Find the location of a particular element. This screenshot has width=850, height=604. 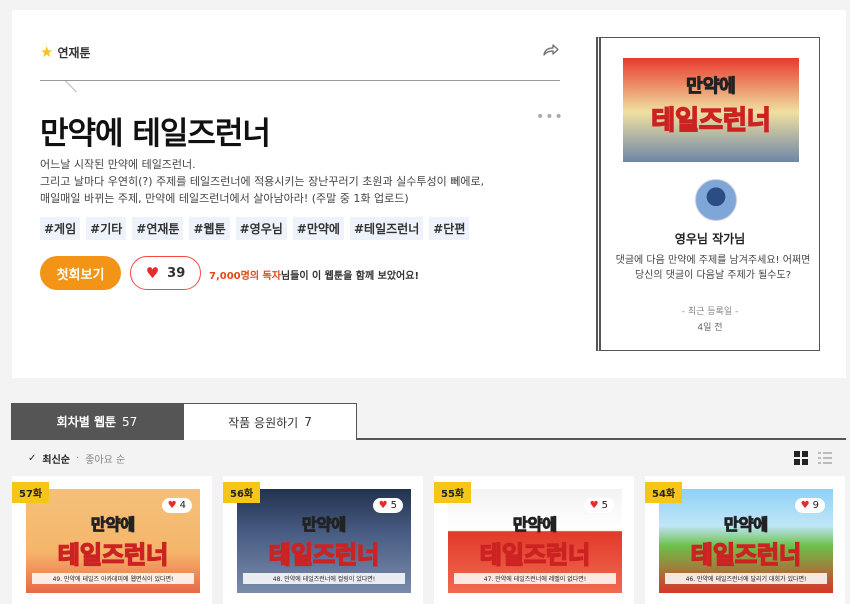

author-avatar is located at coordinates (716, 200).